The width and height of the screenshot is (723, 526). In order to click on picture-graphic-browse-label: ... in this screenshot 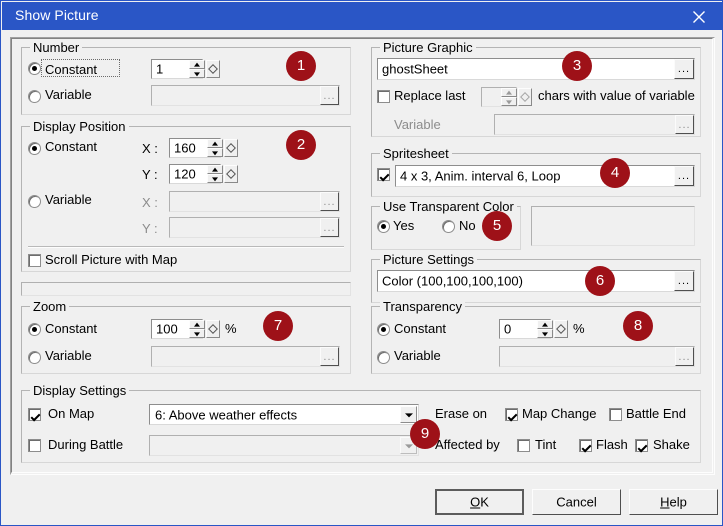, I will do `click(684, 69)`.